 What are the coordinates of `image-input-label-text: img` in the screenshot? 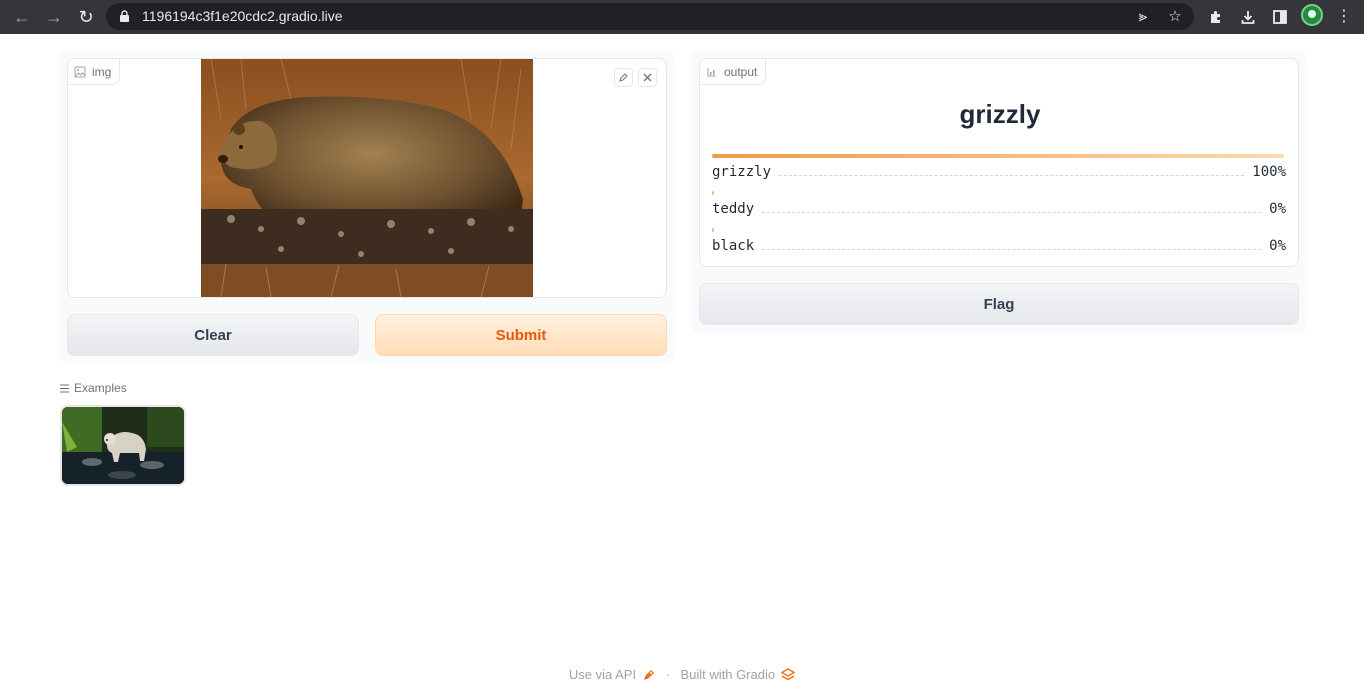 It's located at (102, 71).